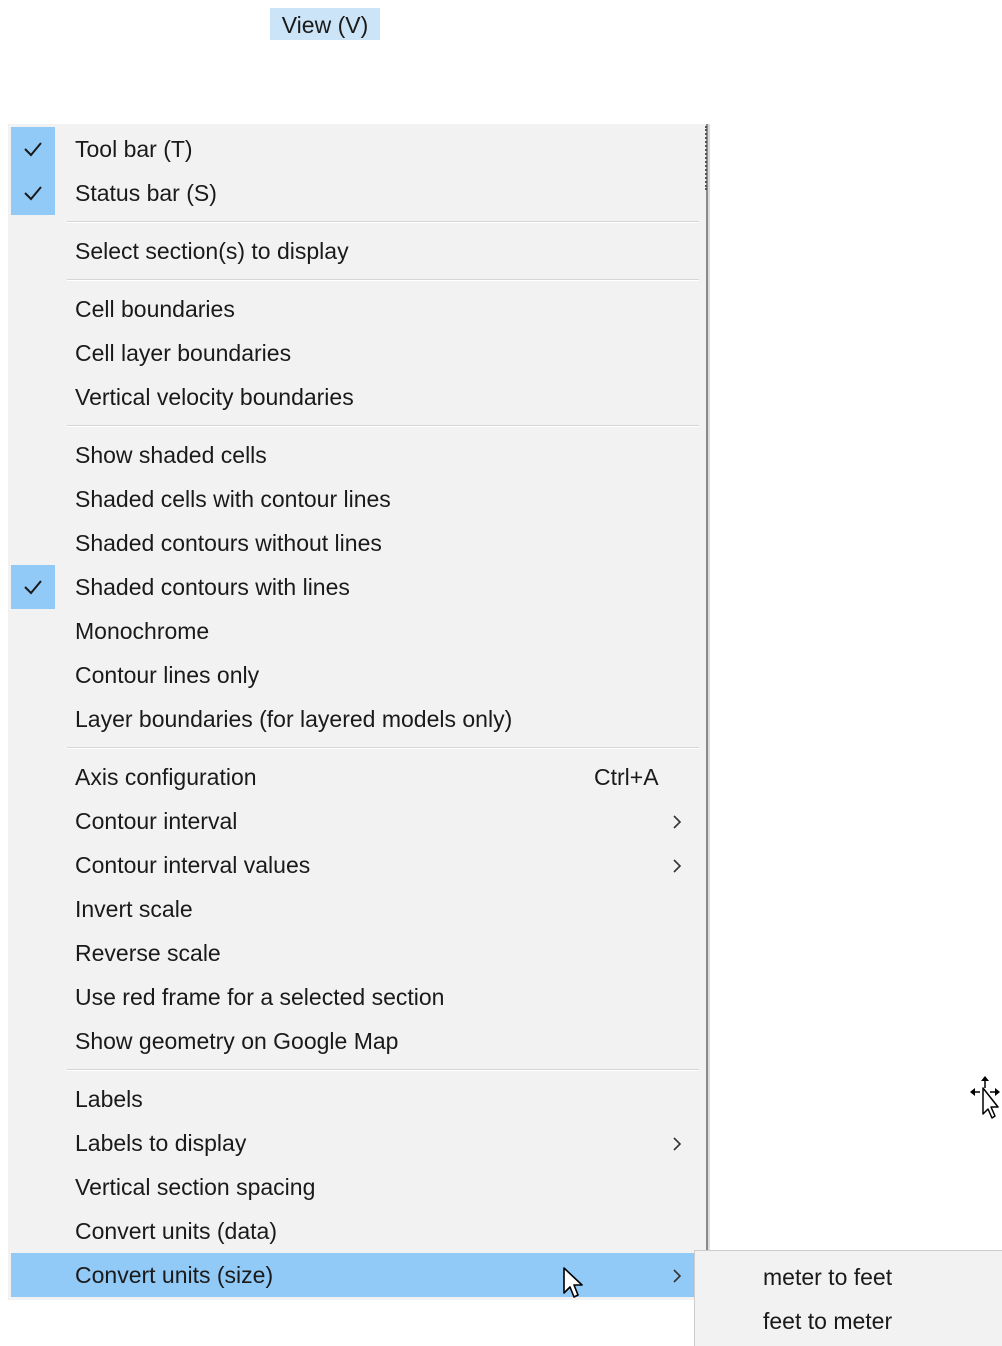 This screenshot has height=1346, width=1002. I want to click on menu-item-label: Invert scale, so click(134, 909).